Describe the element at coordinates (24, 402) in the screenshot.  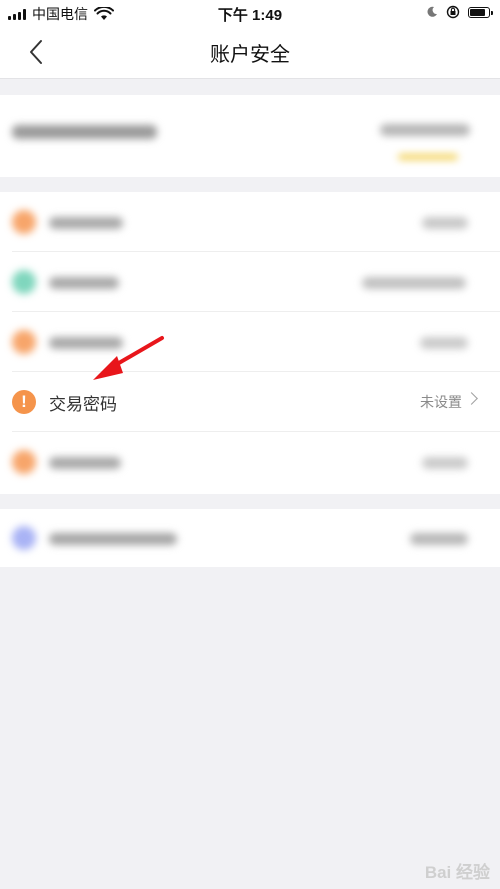
I see `exclamation-circle-icon: !` at that location.